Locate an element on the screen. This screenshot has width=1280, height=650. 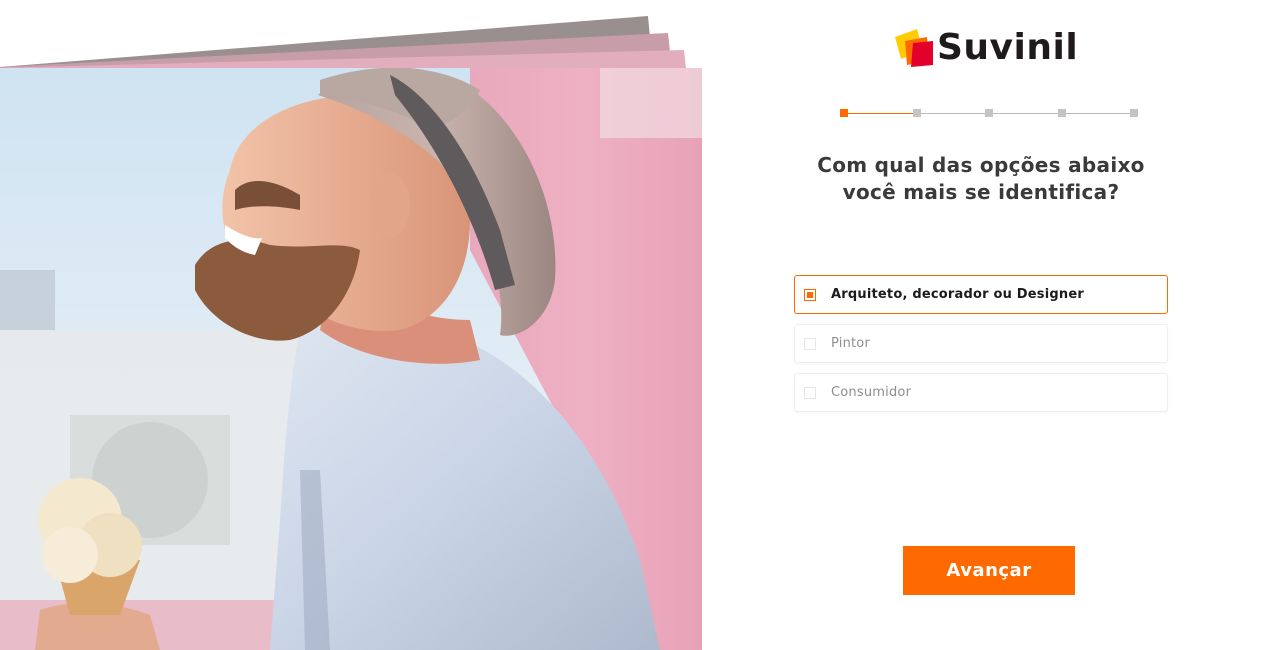
question-line-2: você mais se identifica? is located at coordinates (981, 192).